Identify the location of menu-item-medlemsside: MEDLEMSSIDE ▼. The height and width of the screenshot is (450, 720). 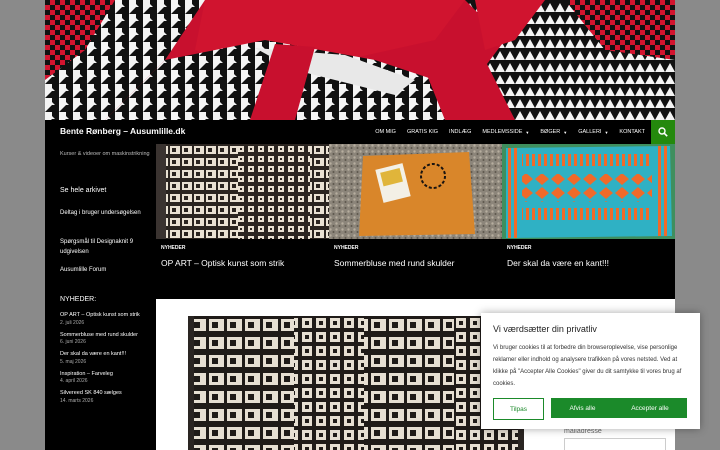
(505, 132).